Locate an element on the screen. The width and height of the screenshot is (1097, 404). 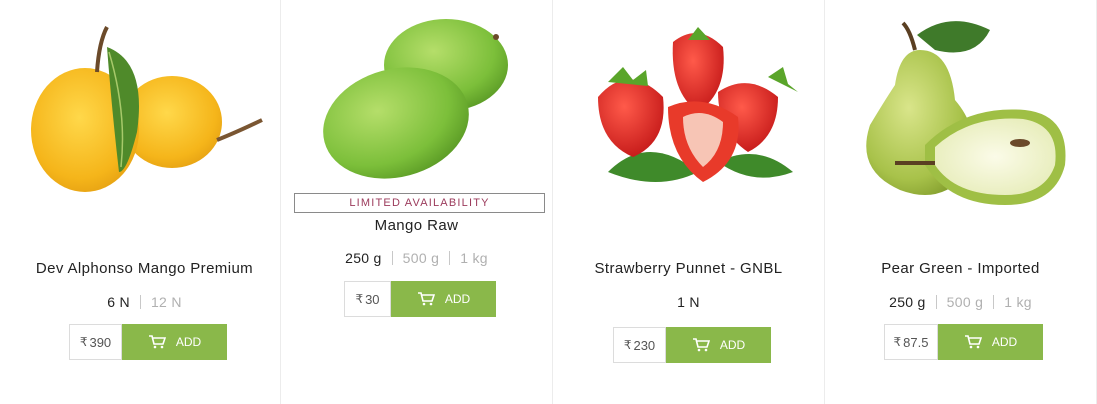
size-selector: 6 N 12 N is located at coordinates (144, 302).